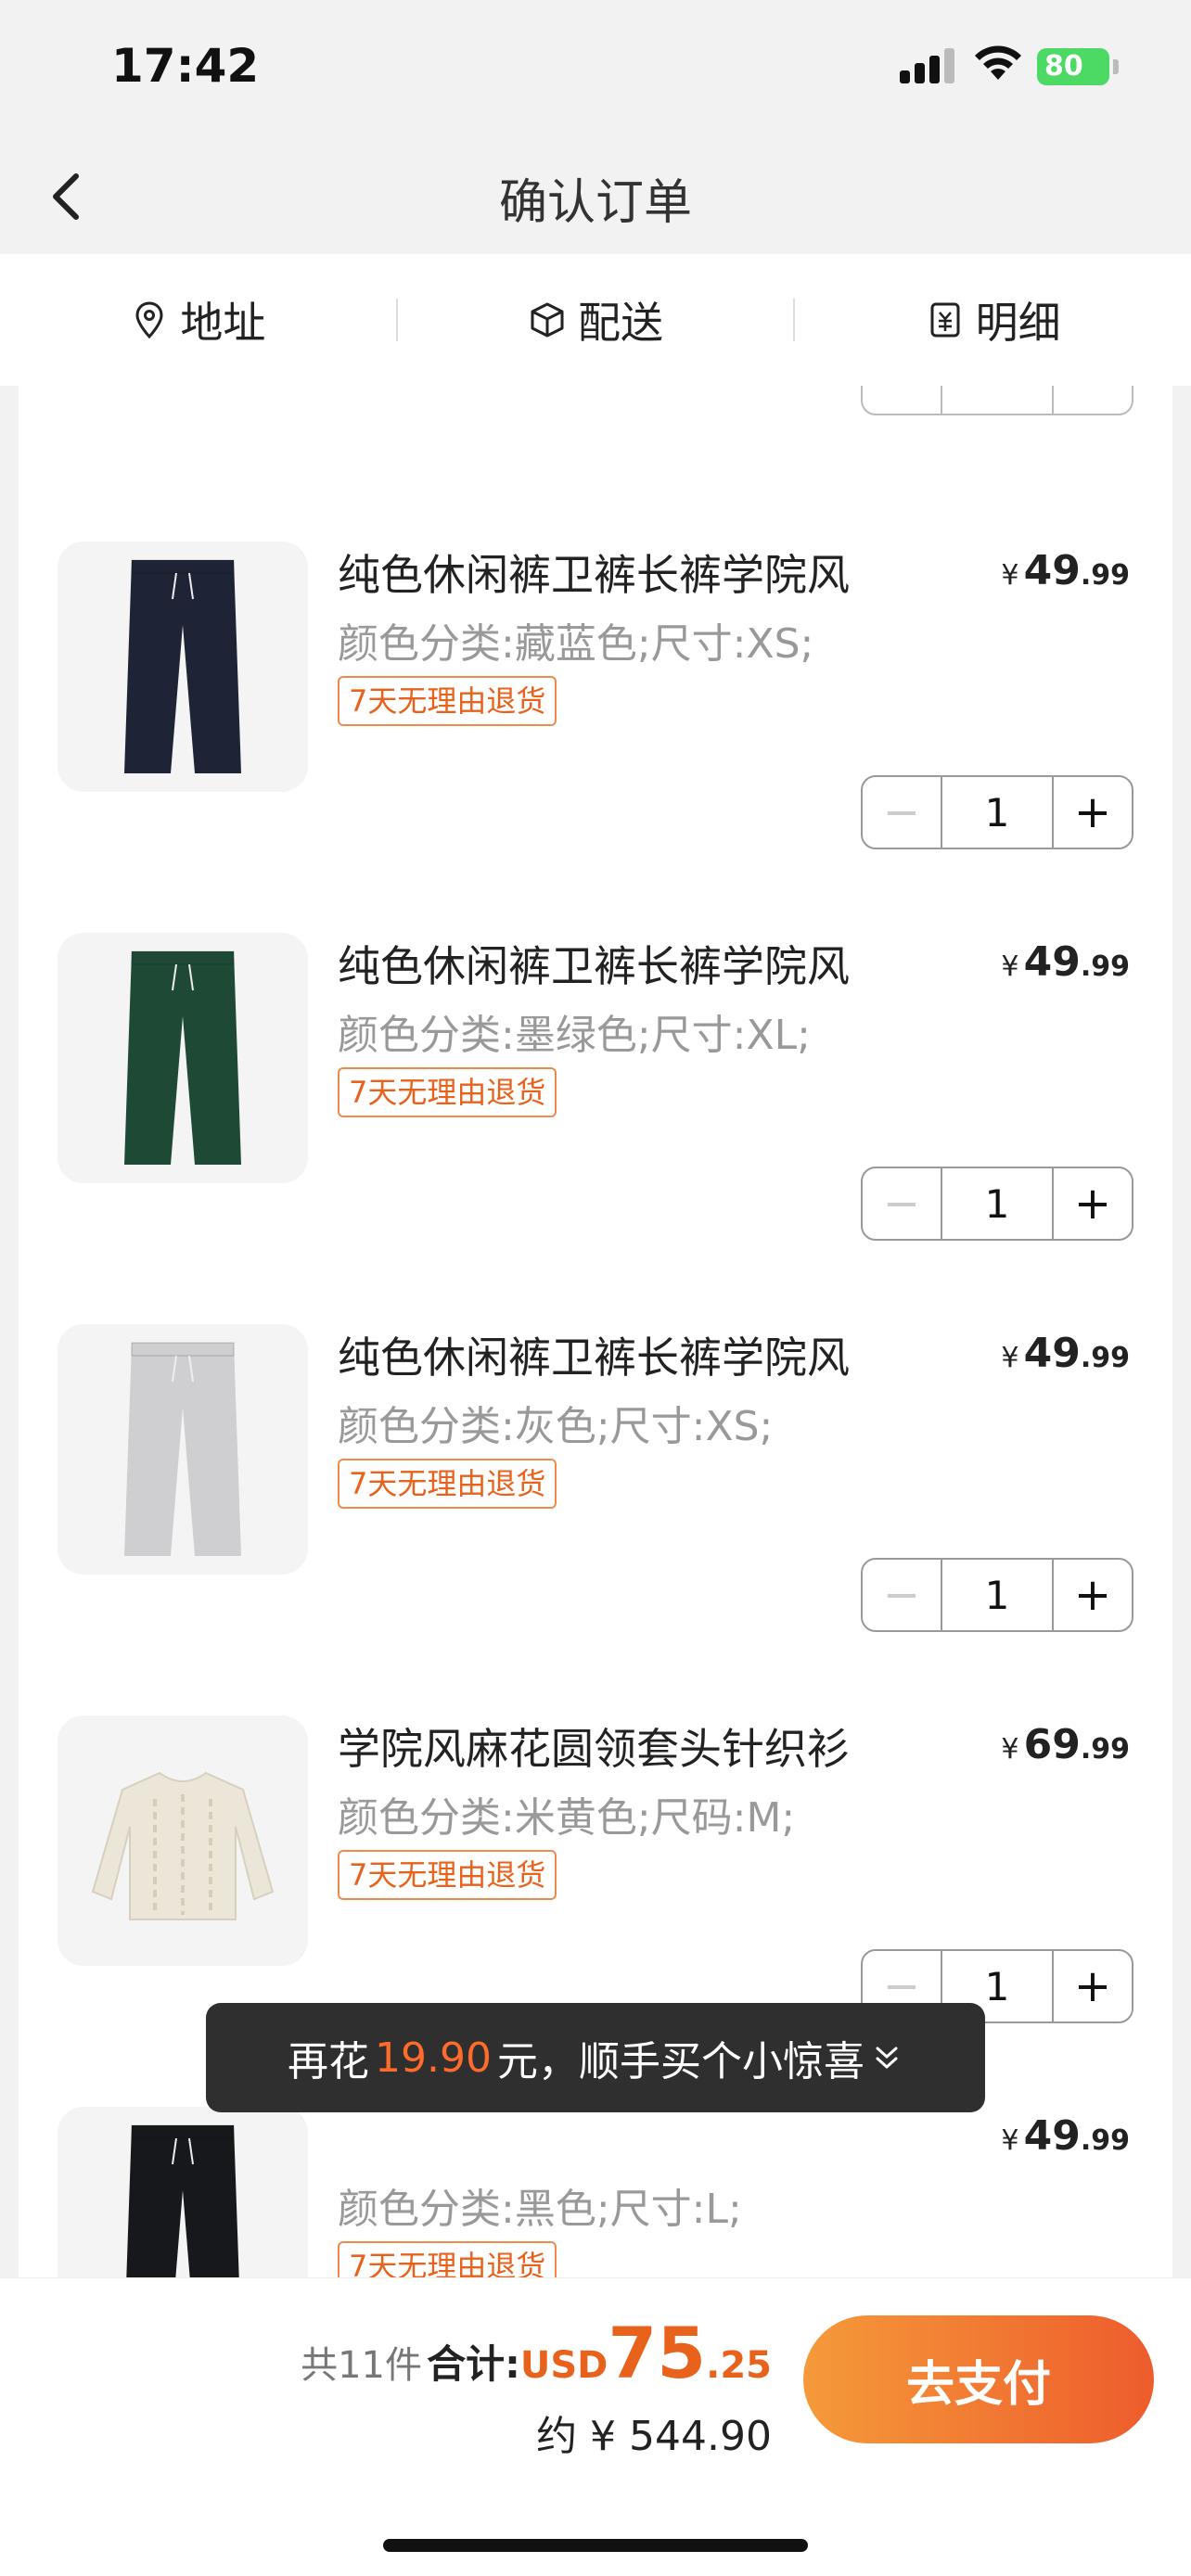 The image size is (1191, 2576). Describe the element at coordinates (927, 66) in the screenshot. I see `cellular-signal-icon` at that location.